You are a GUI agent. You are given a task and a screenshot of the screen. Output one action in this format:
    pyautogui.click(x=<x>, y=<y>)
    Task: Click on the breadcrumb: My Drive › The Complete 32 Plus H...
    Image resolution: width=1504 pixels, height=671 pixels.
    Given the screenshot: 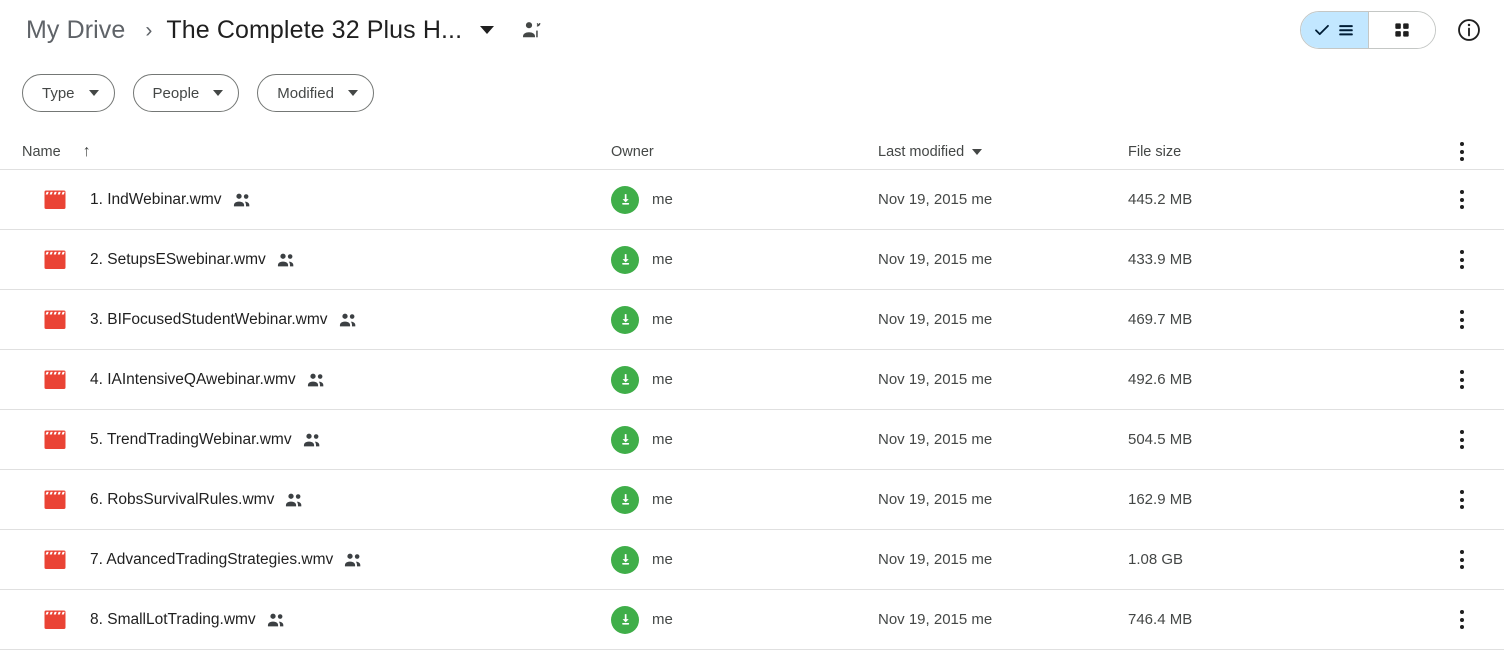 What is the action you would take?
    pyautogui.click(x=283, y=30)
    